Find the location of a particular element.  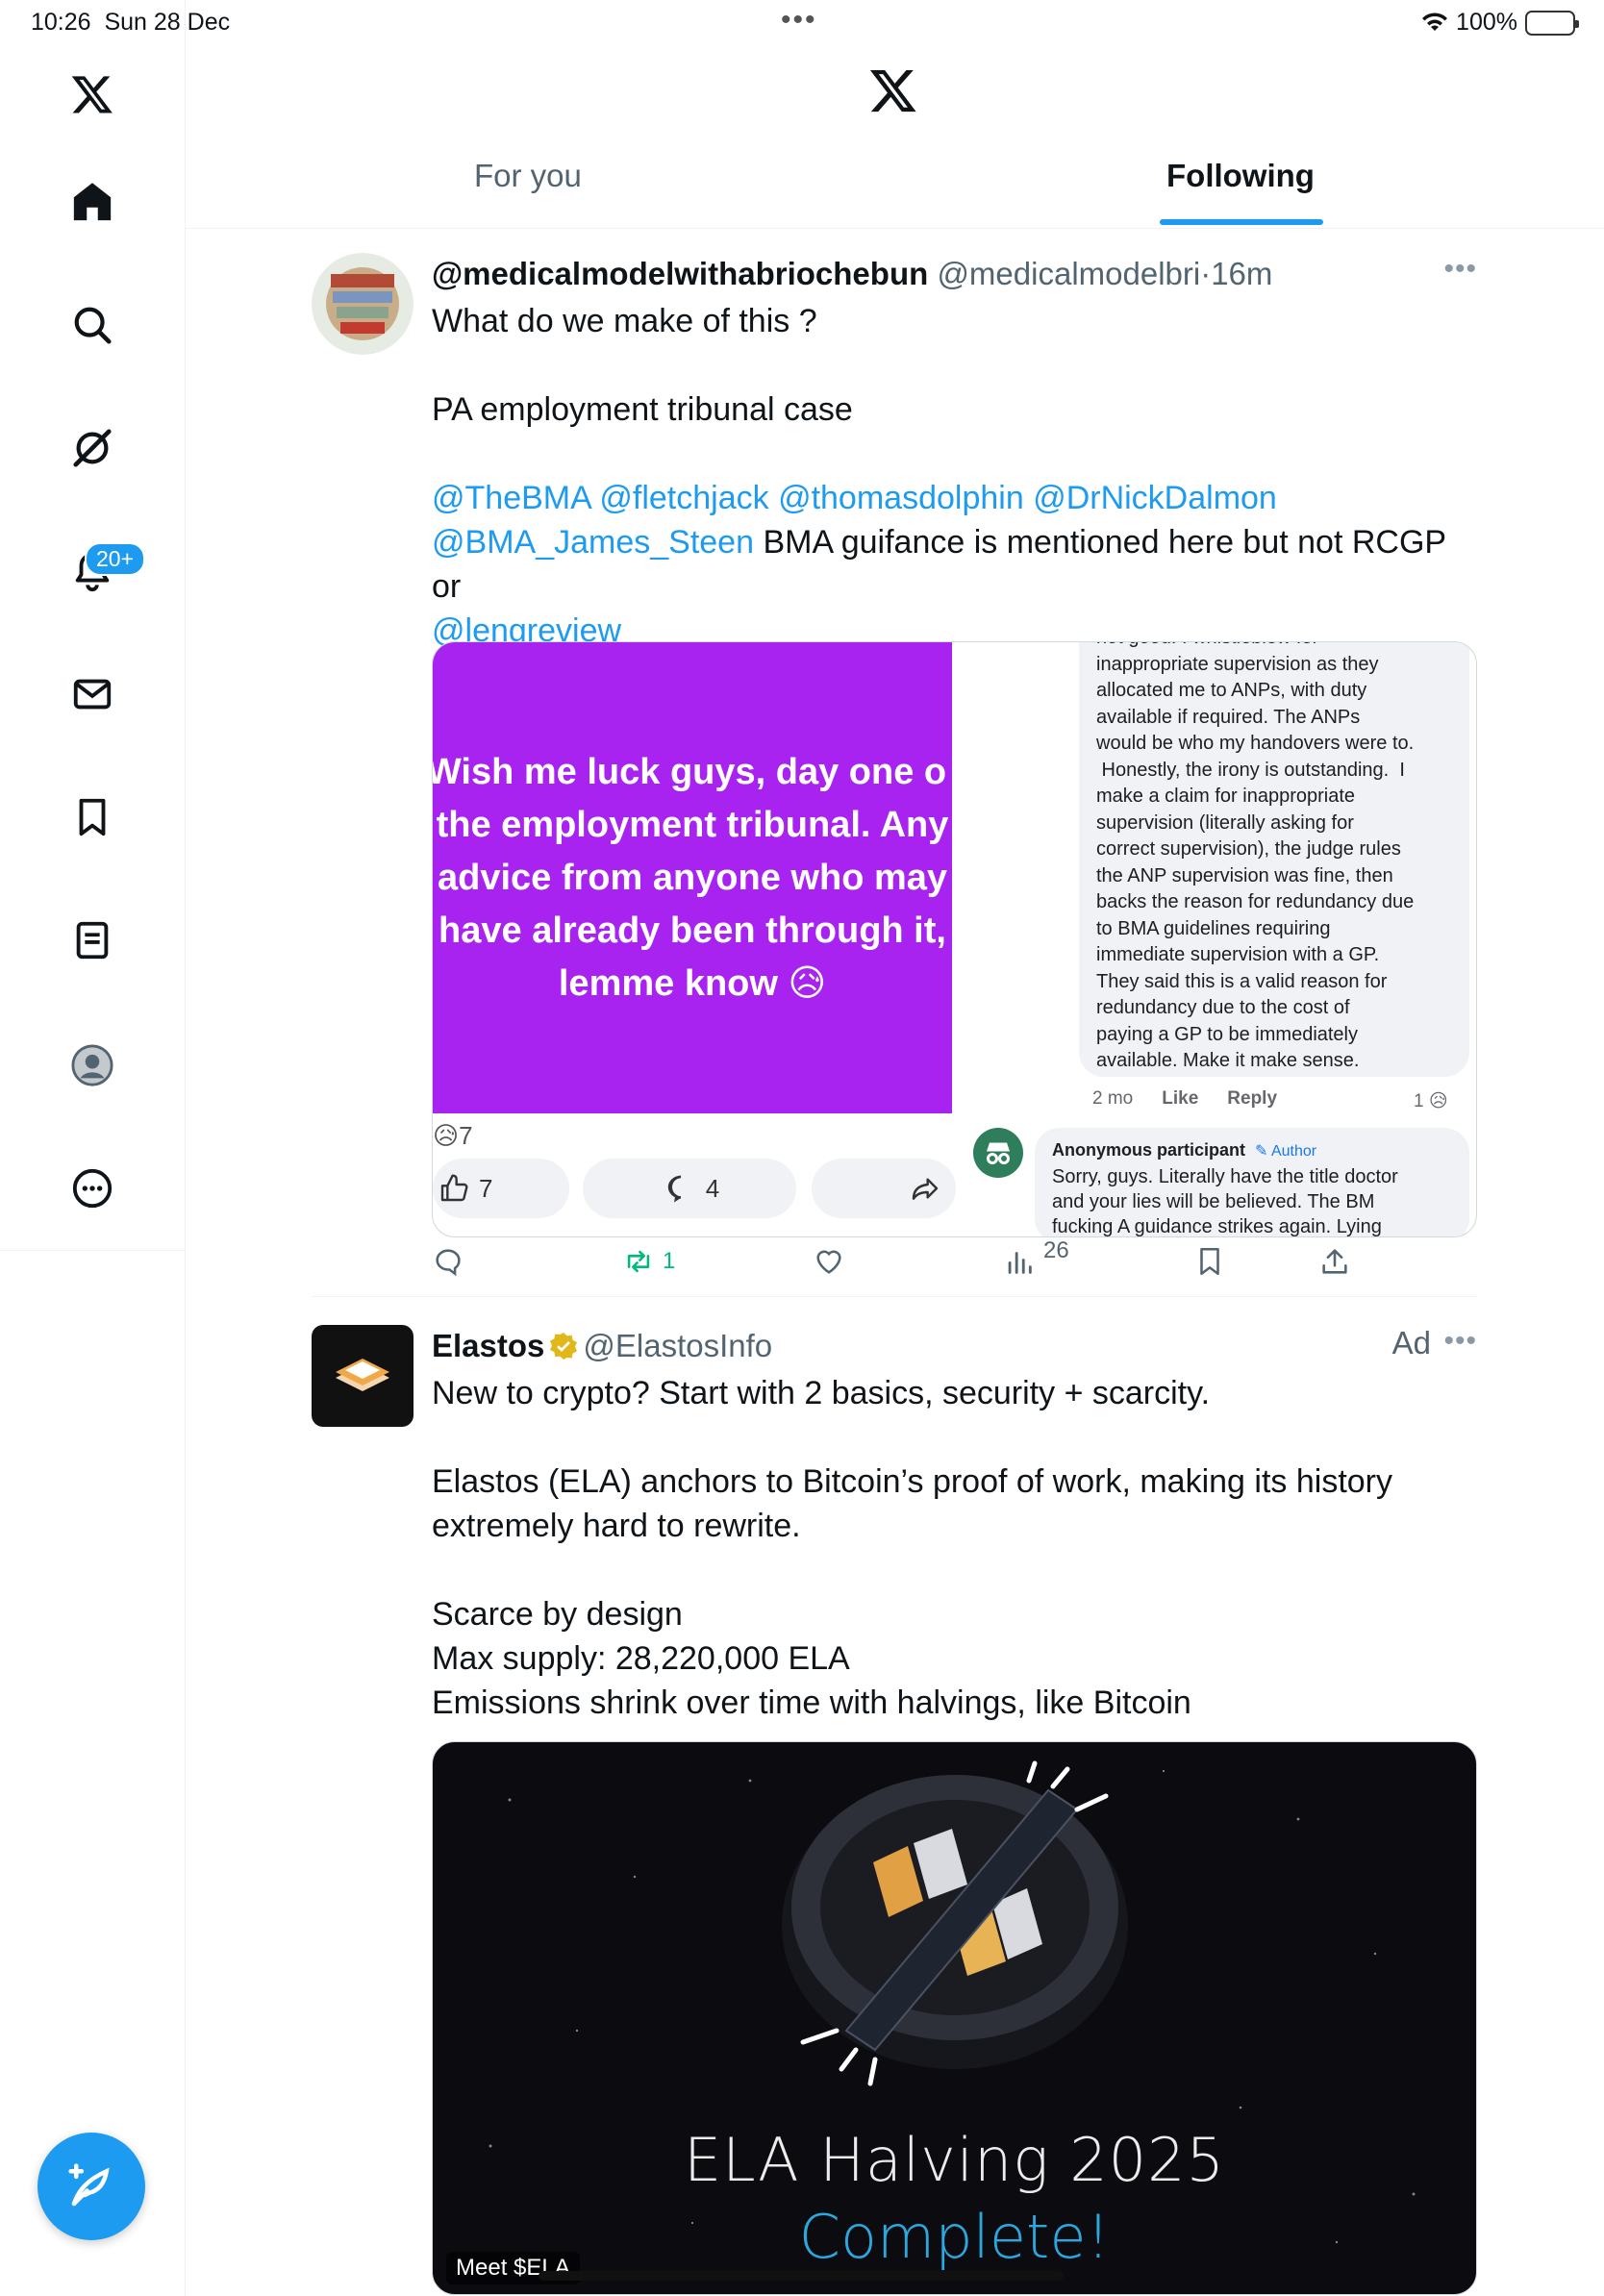

like-button is located at coordinates (829, 1261).